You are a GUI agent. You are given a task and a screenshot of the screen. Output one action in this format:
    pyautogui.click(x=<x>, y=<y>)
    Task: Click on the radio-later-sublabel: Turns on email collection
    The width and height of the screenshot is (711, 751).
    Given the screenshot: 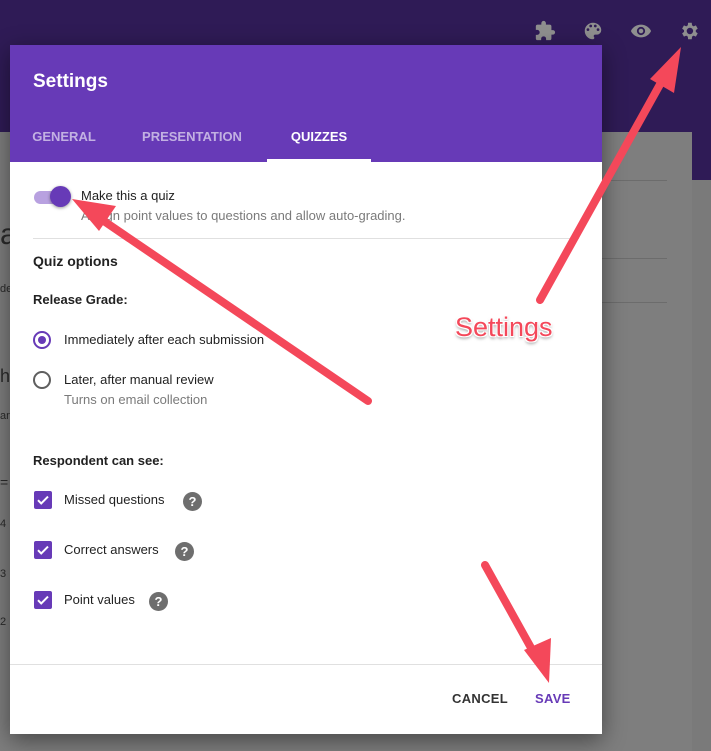 What is the action you would take?
    pyautogui.click(x=136, y=399)
    